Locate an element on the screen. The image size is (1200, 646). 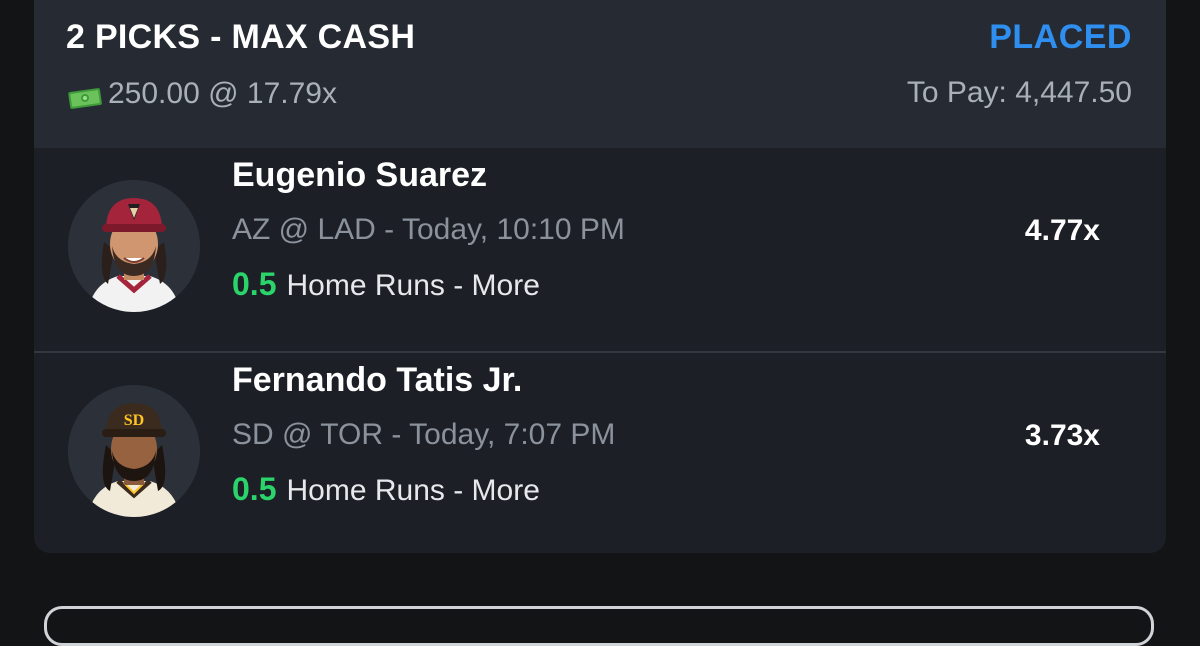
money-bill-icon is located at coordinates (85, 96).